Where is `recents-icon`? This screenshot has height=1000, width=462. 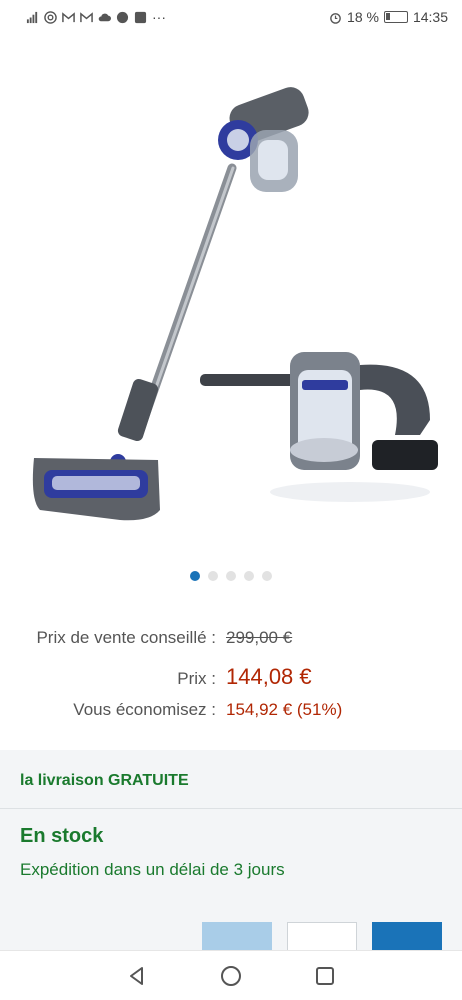
recents-icon is located at coordinates (325, 976).